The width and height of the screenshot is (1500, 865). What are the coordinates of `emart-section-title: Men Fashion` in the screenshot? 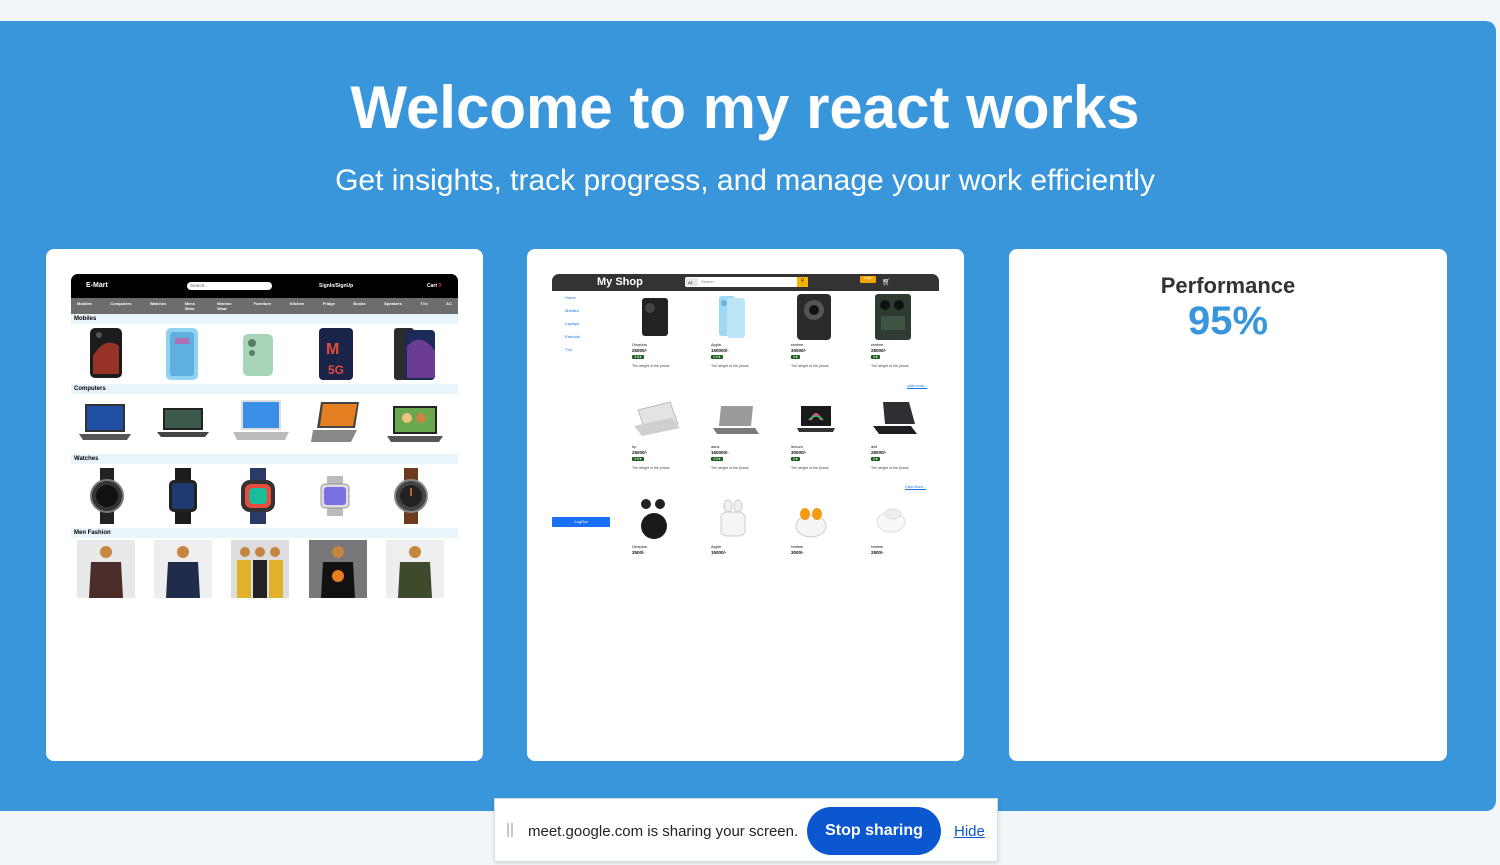 It's located at (264, 533).